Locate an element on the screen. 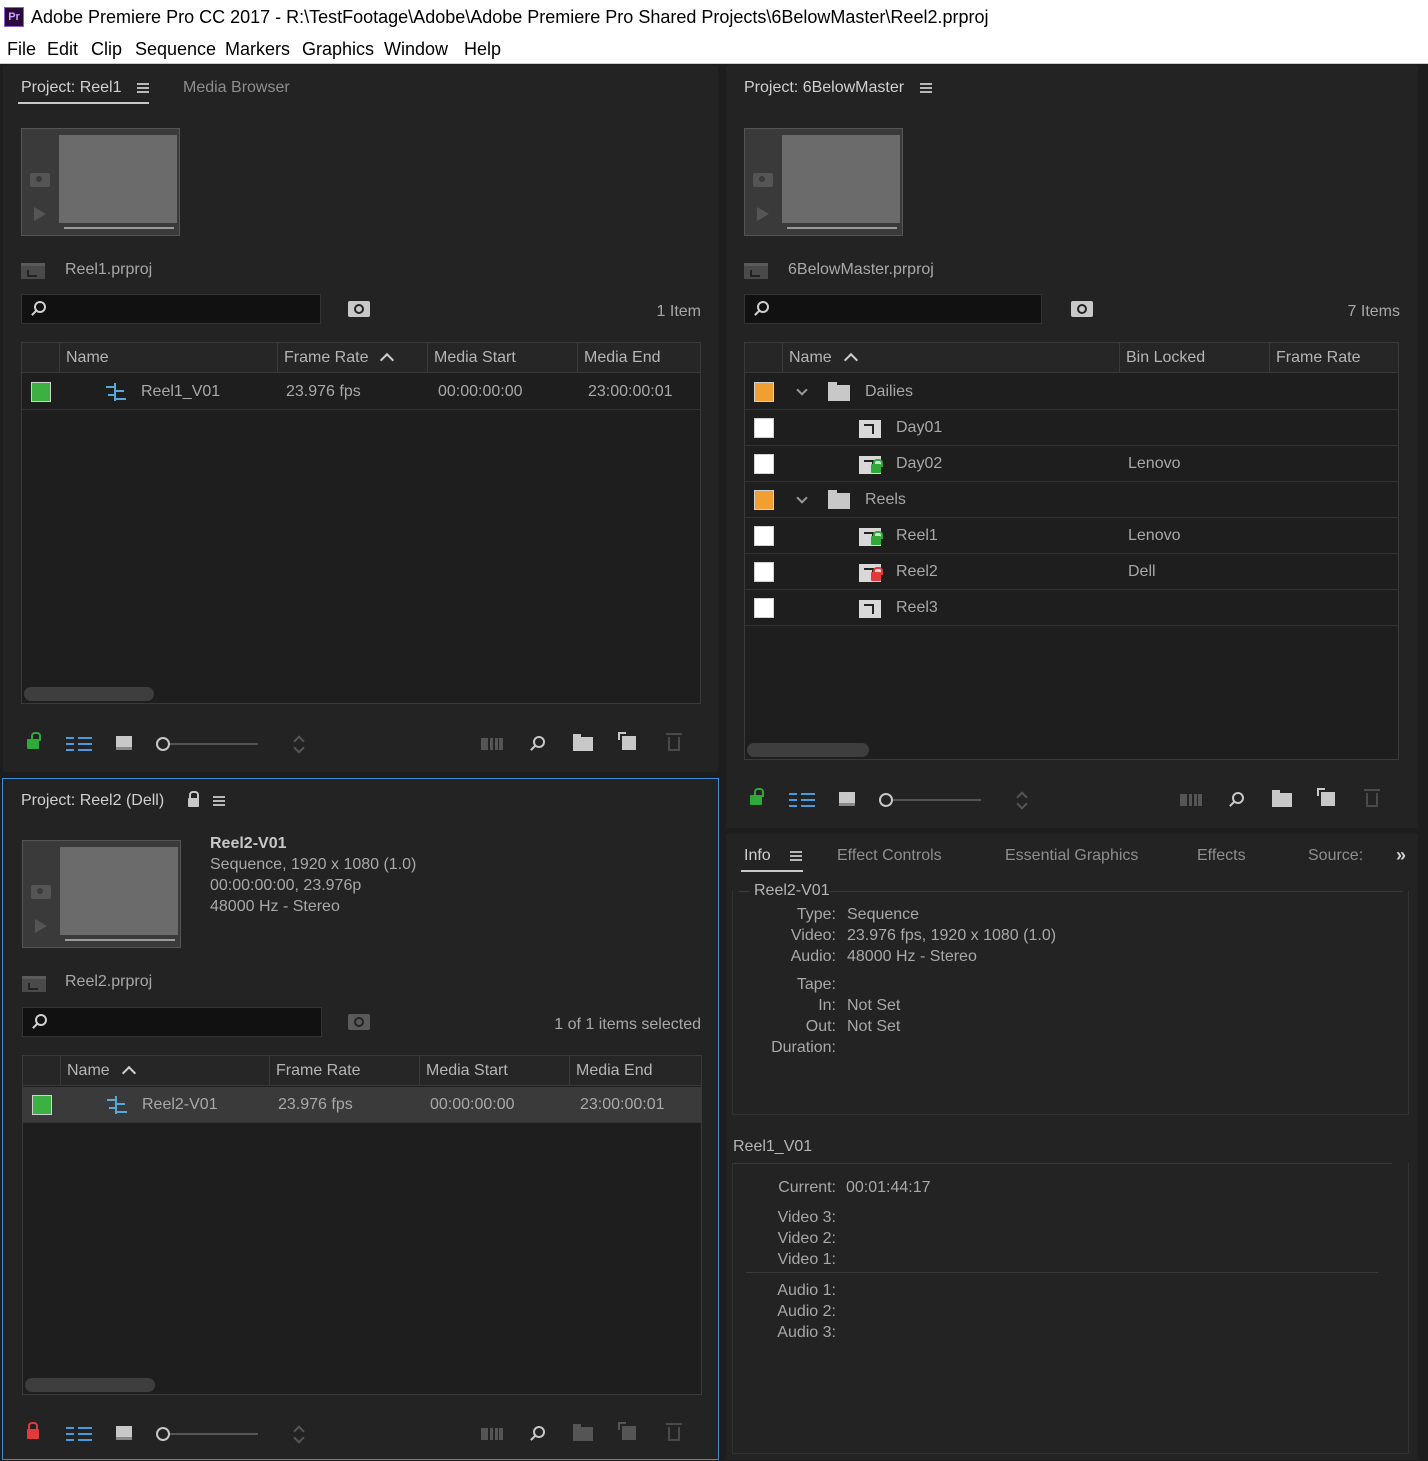  more-panels-icon: » is located at coordinates (1405, 855).